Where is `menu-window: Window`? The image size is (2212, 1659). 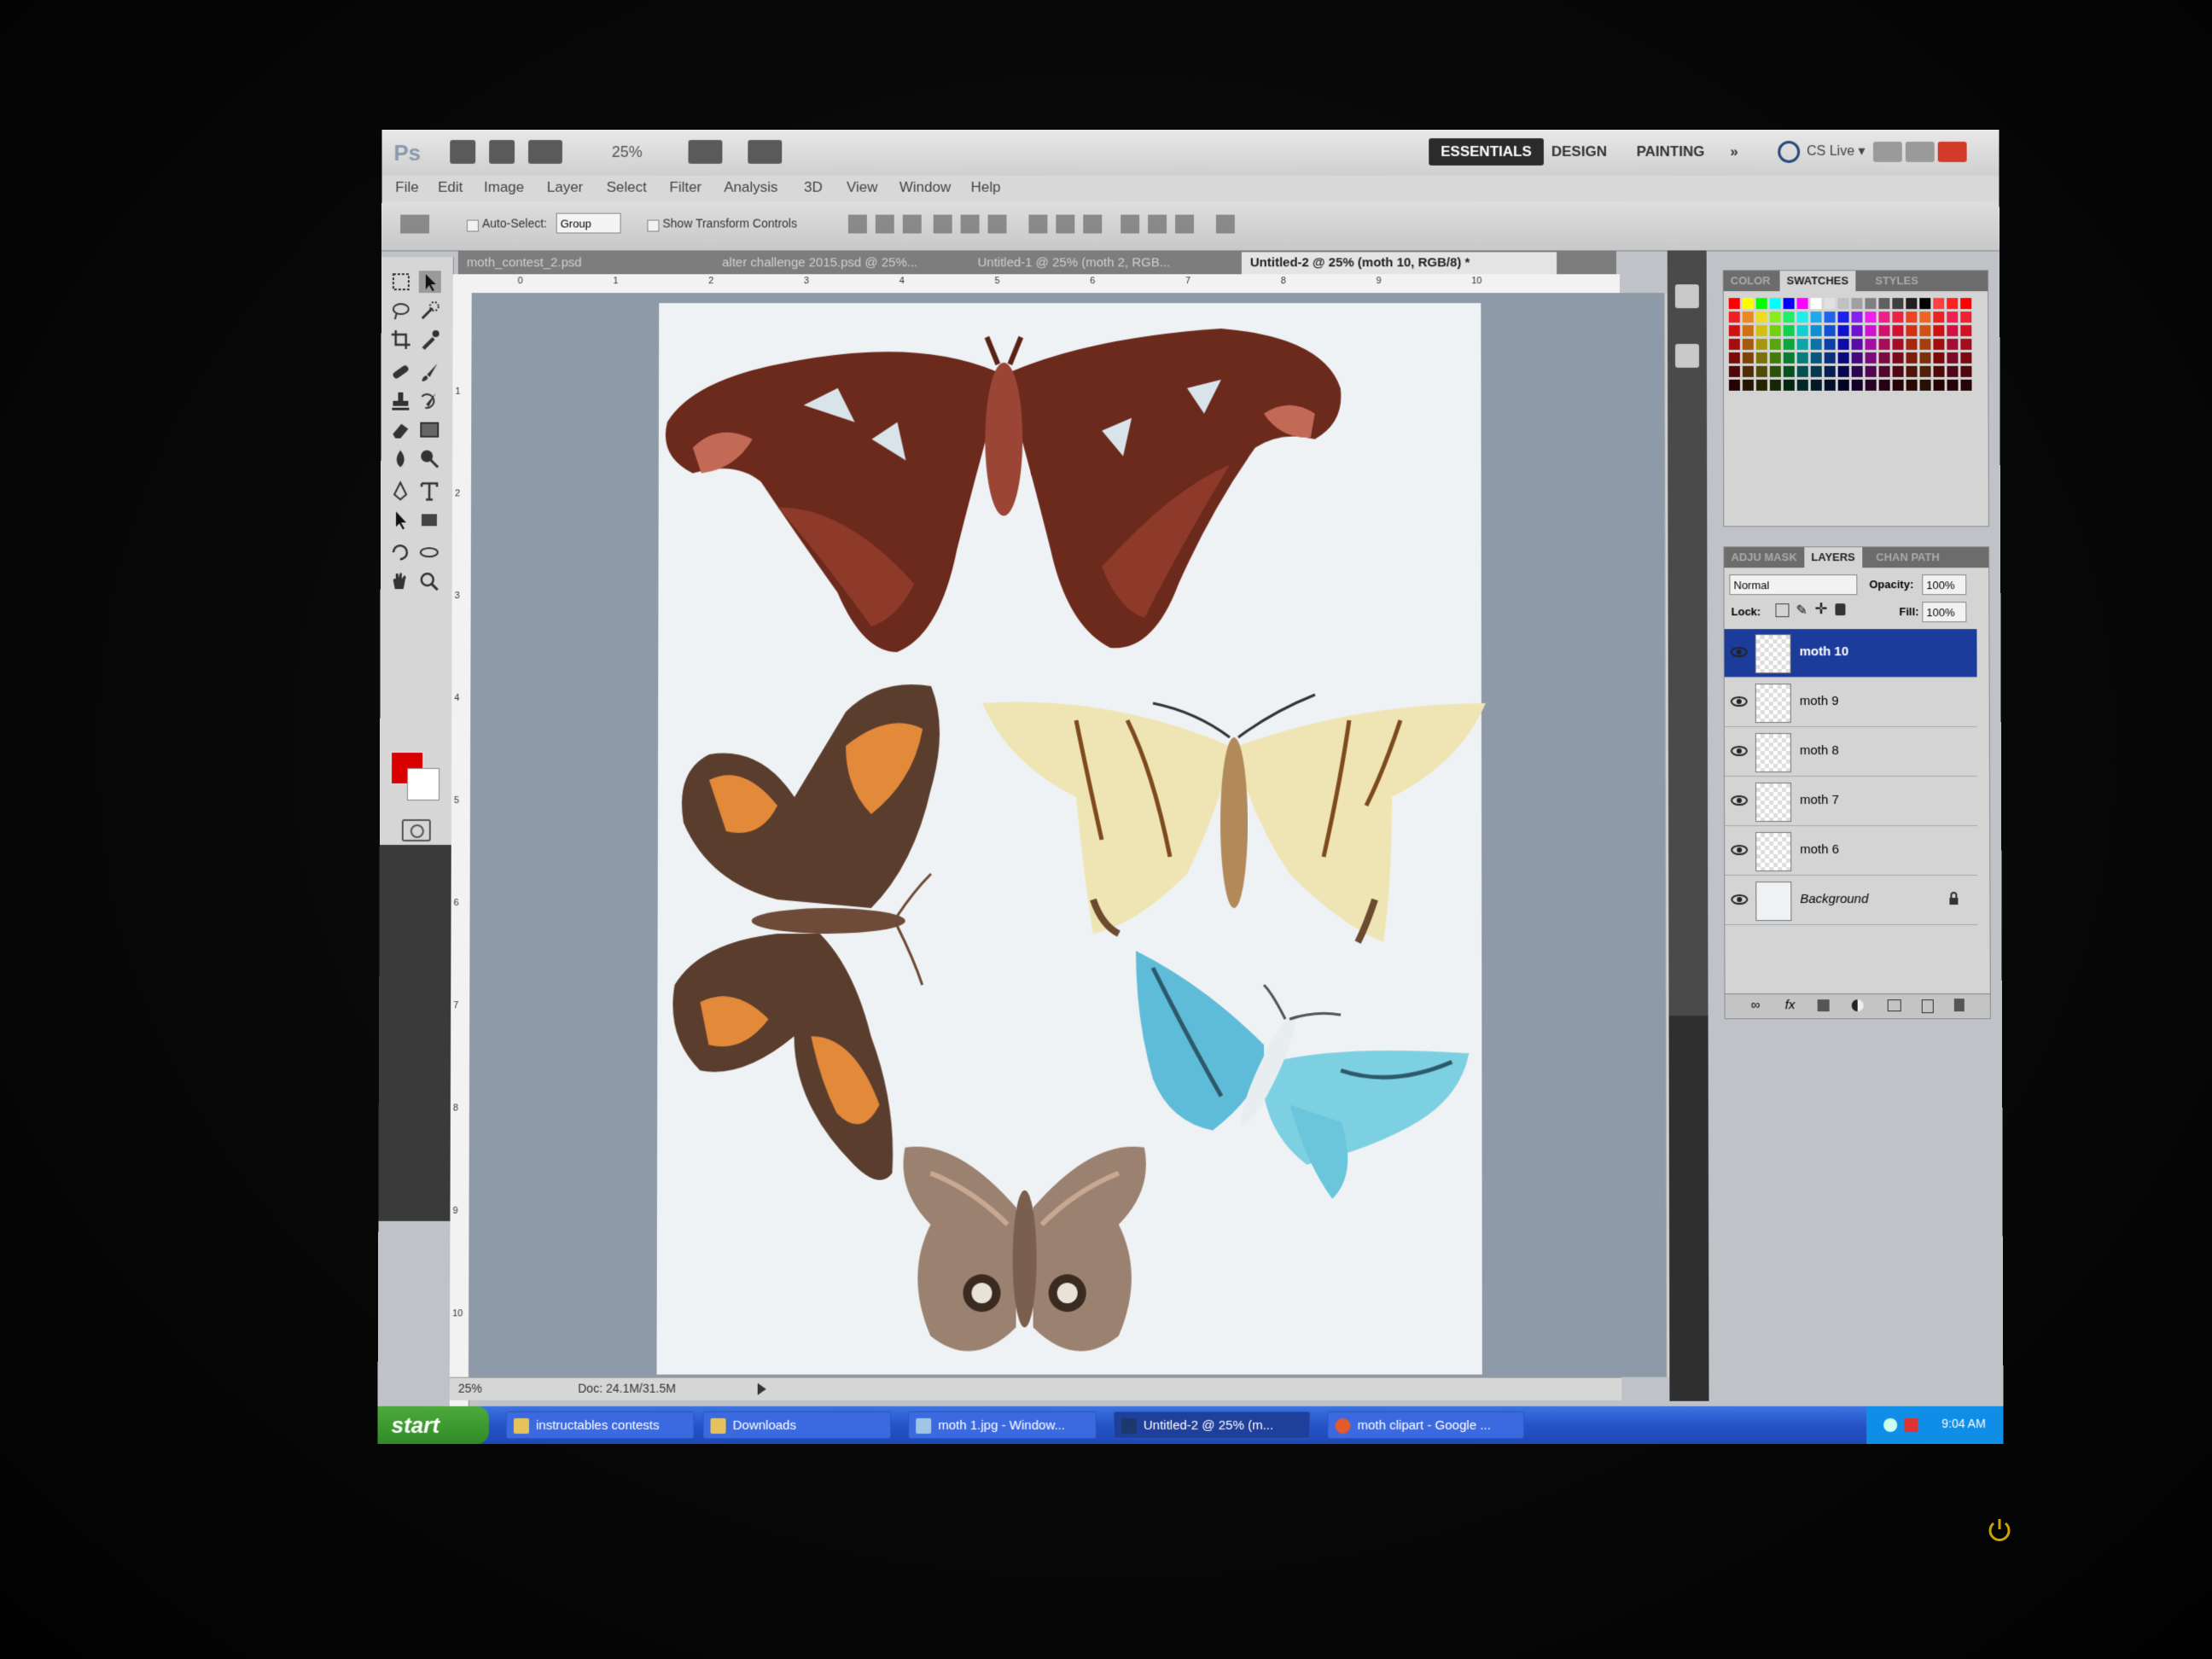
menu-window: Window is located at coordinates (925, 187).